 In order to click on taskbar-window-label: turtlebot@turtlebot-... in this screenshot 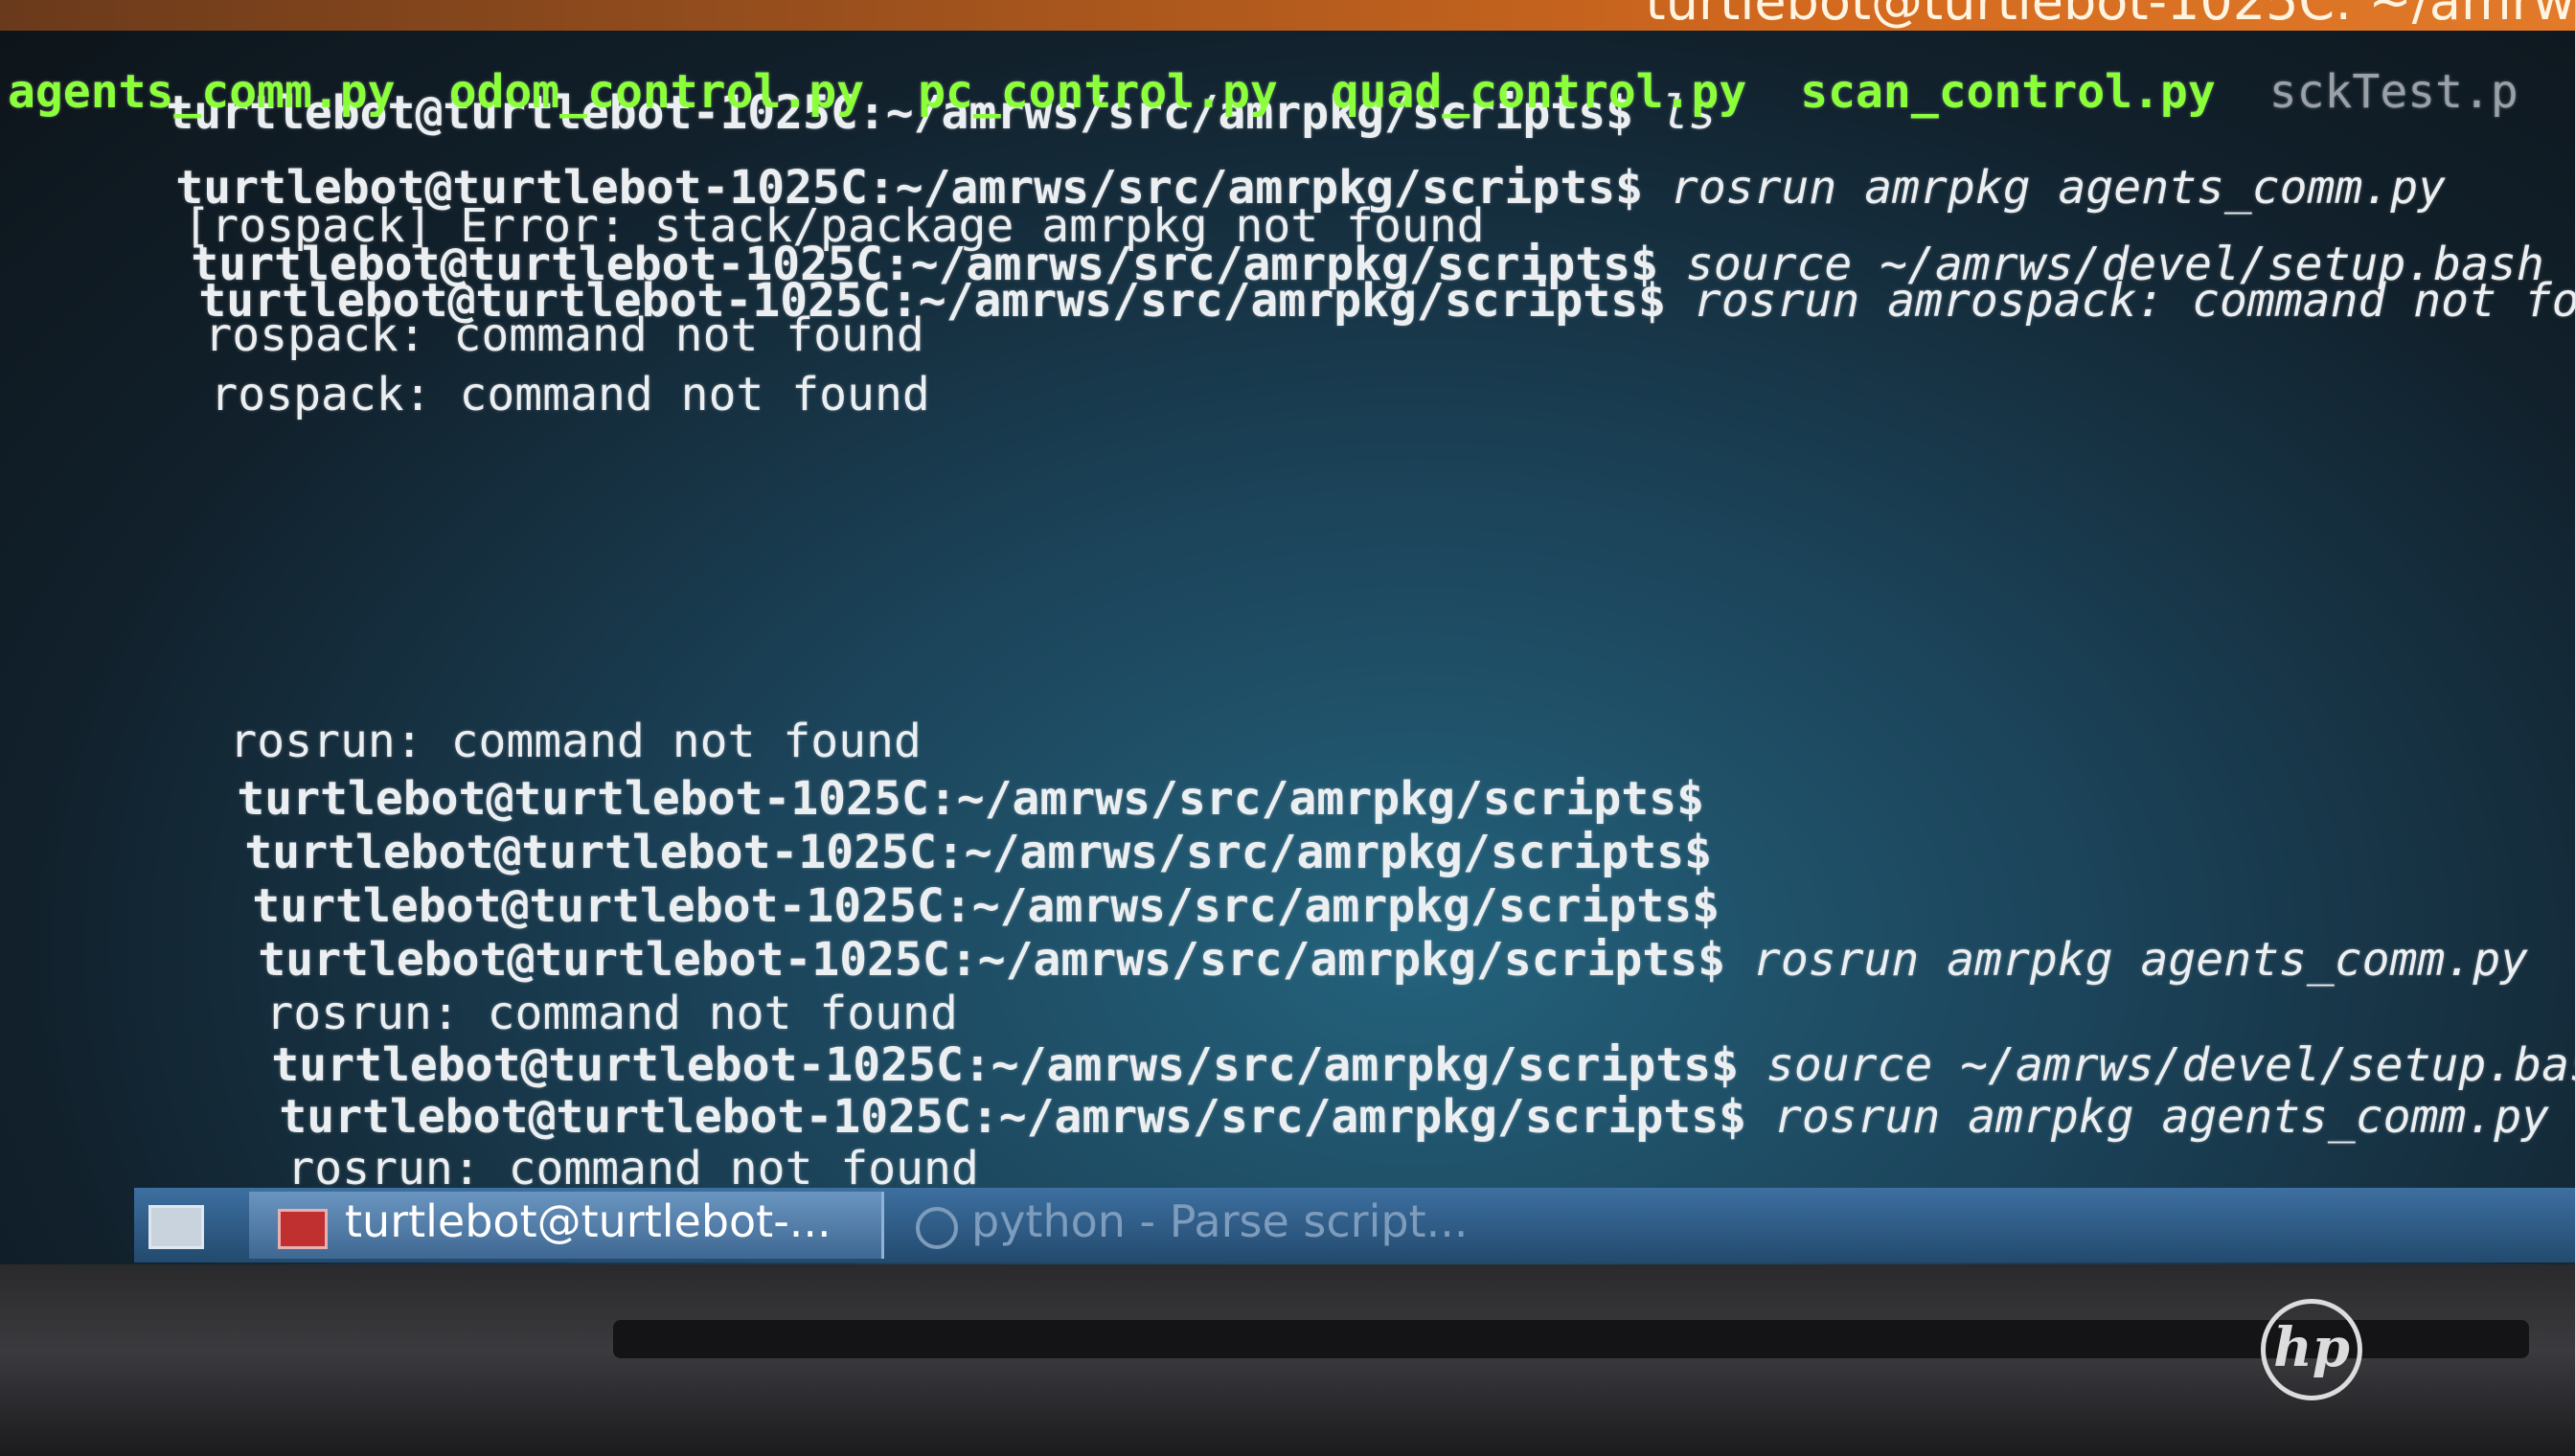, I will do `click(588, 1221)`.